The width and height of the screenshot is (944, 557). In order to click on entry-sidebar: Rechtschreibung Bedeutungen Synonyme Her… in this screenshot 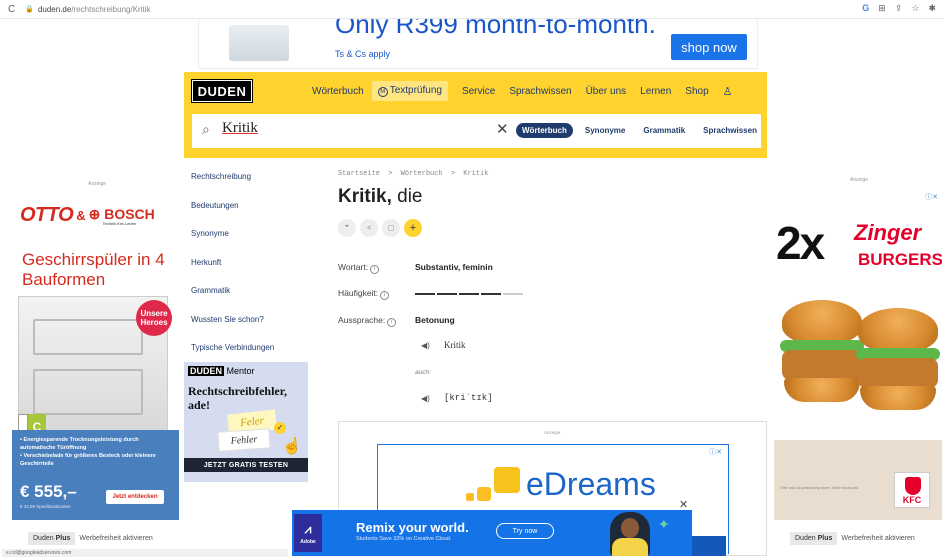, I will do `click(237, 270)`.